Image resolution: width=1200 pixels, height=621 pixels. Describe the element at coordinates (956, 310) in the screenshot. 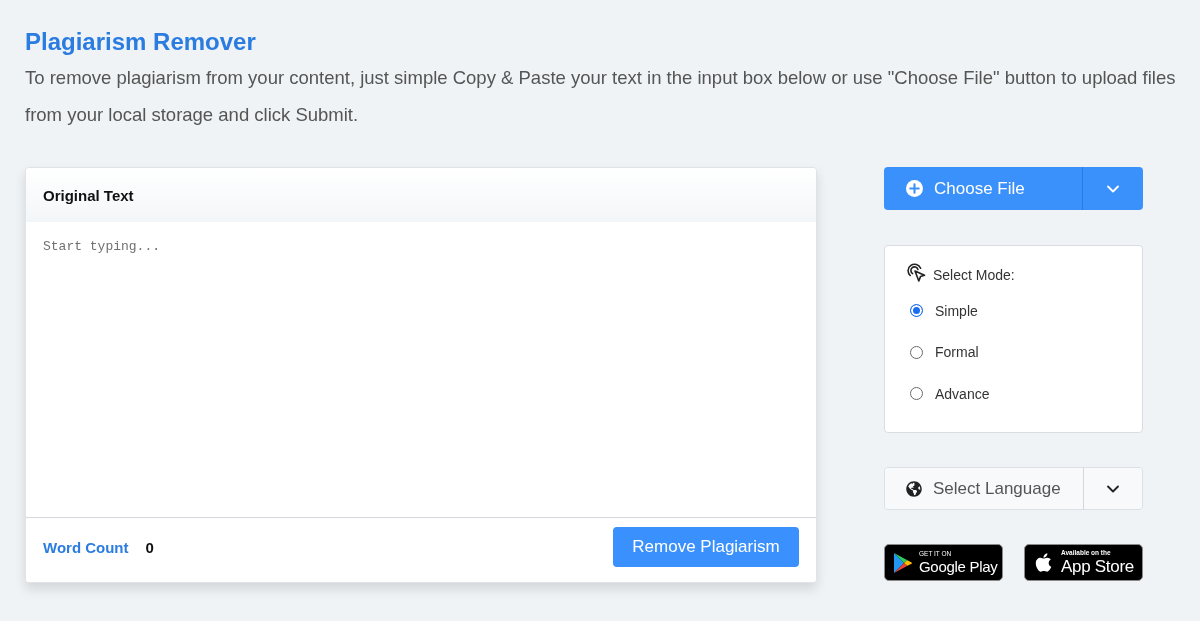

I see `radio-label: Simple` at that location.